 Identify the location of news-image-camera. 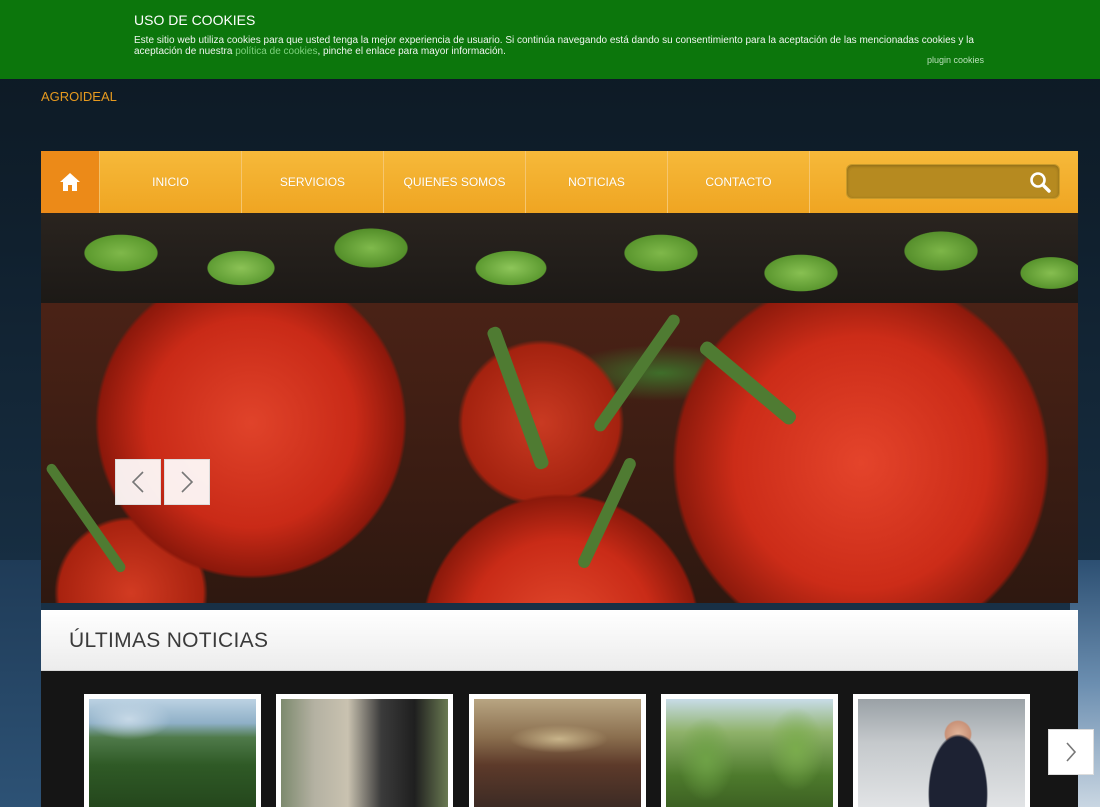
(364, 753).